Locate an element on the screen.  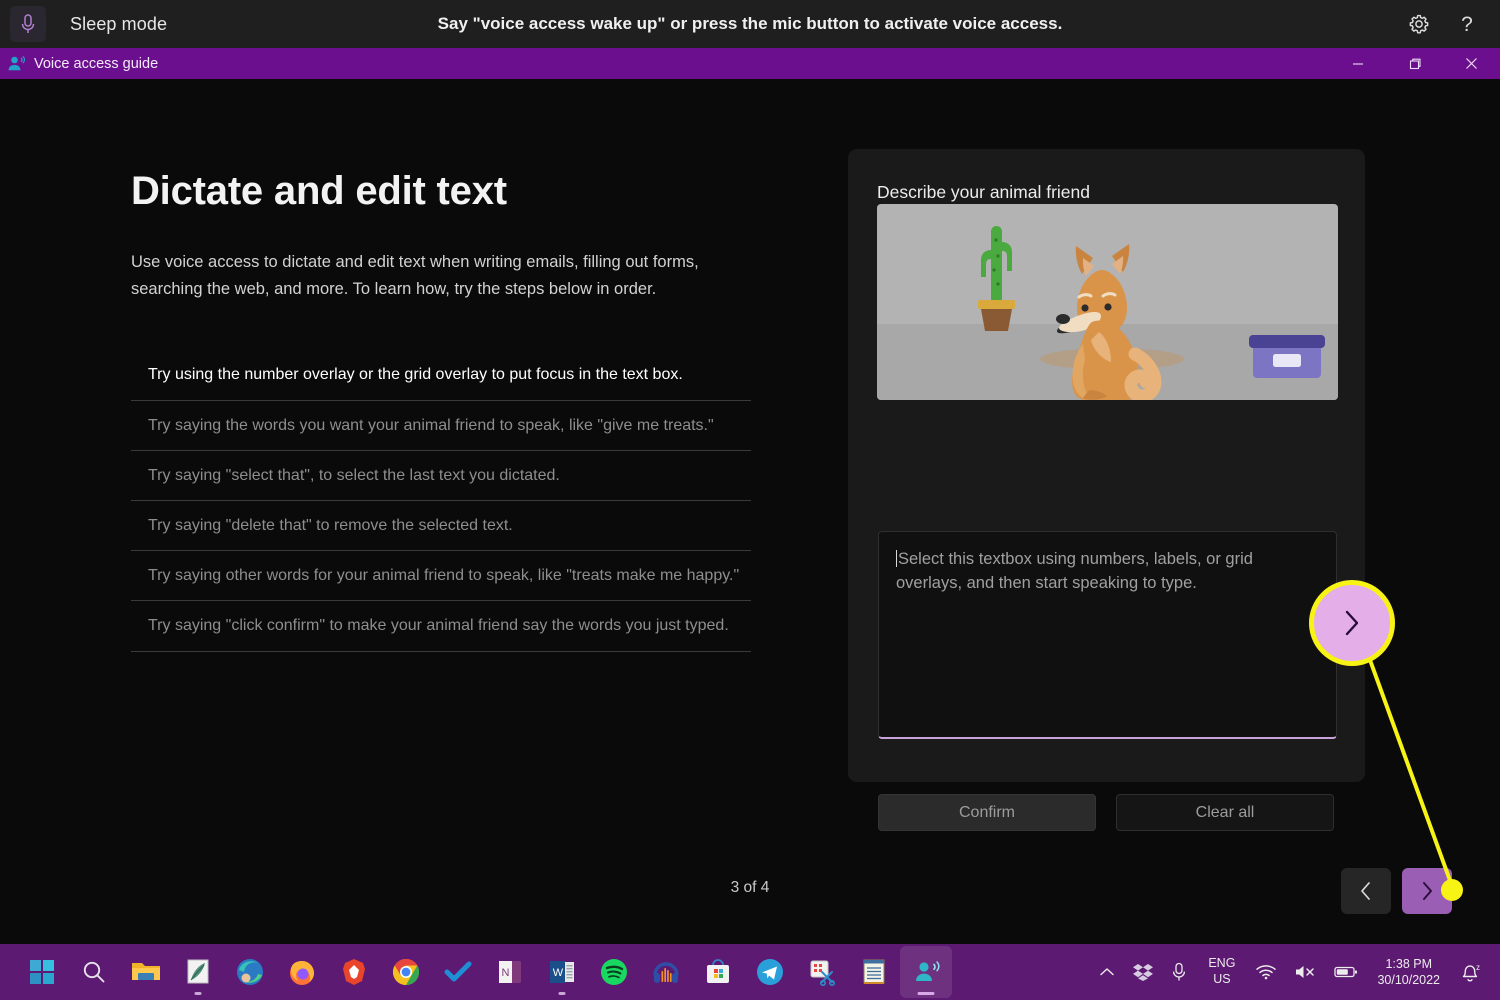
chevron-up-icon is located at coordinates (1107, 972).